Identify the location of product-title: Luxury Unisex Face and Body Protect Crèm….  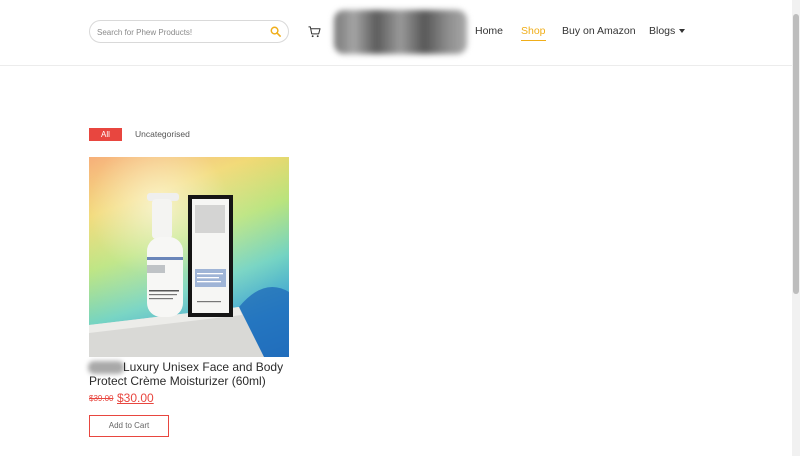
(194, 374).